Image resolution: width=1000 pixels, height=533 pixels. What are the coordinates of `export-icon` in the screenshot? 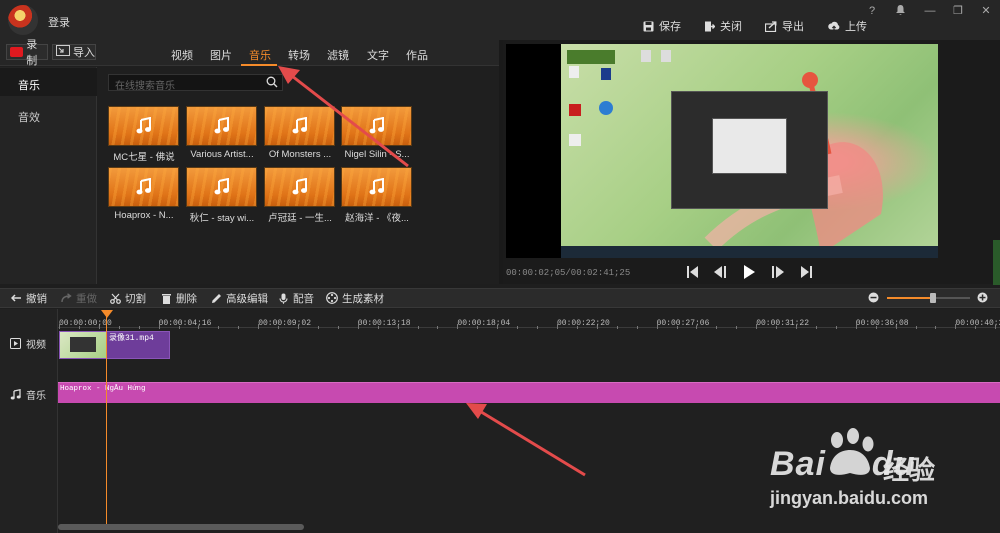 It's located at (771, 26).